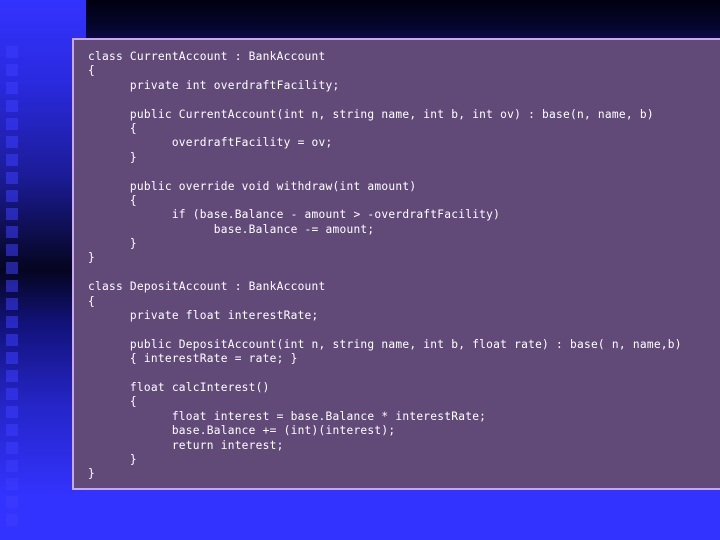  I want to click on code-line: overdraftFacility = ov;, so click(210, 143).